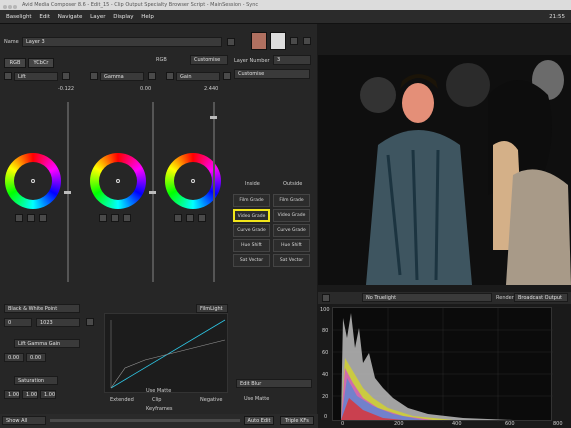 The width and height of the screenshot is (571, 428). I want to click on outside-sat-vector: Sat Vector, so click(291, 260).